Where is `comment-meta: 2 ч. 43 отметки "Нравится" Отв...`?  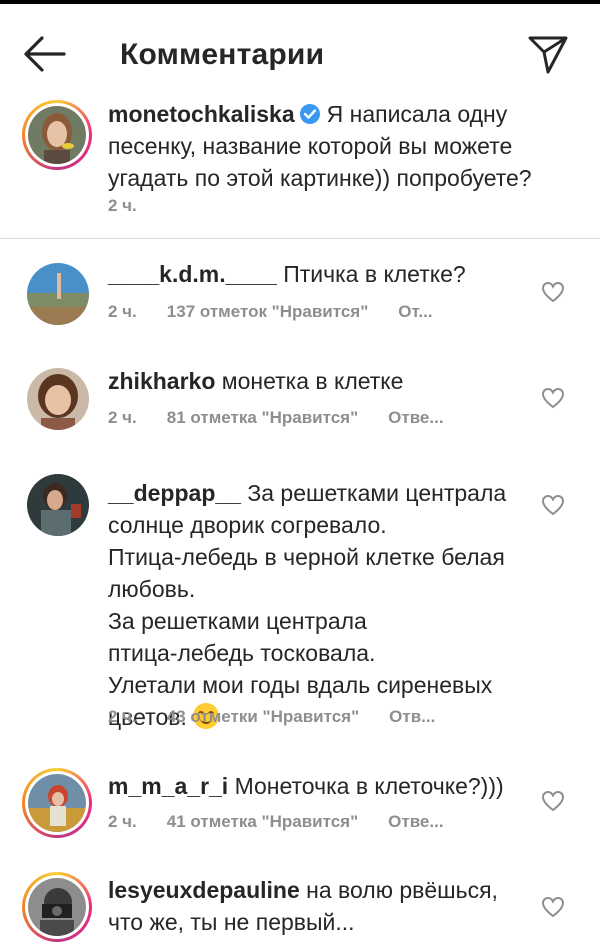
comment-meta: 2 ч. 43 отметки "Нравится" Отв... is located at coordinates (286, 717).